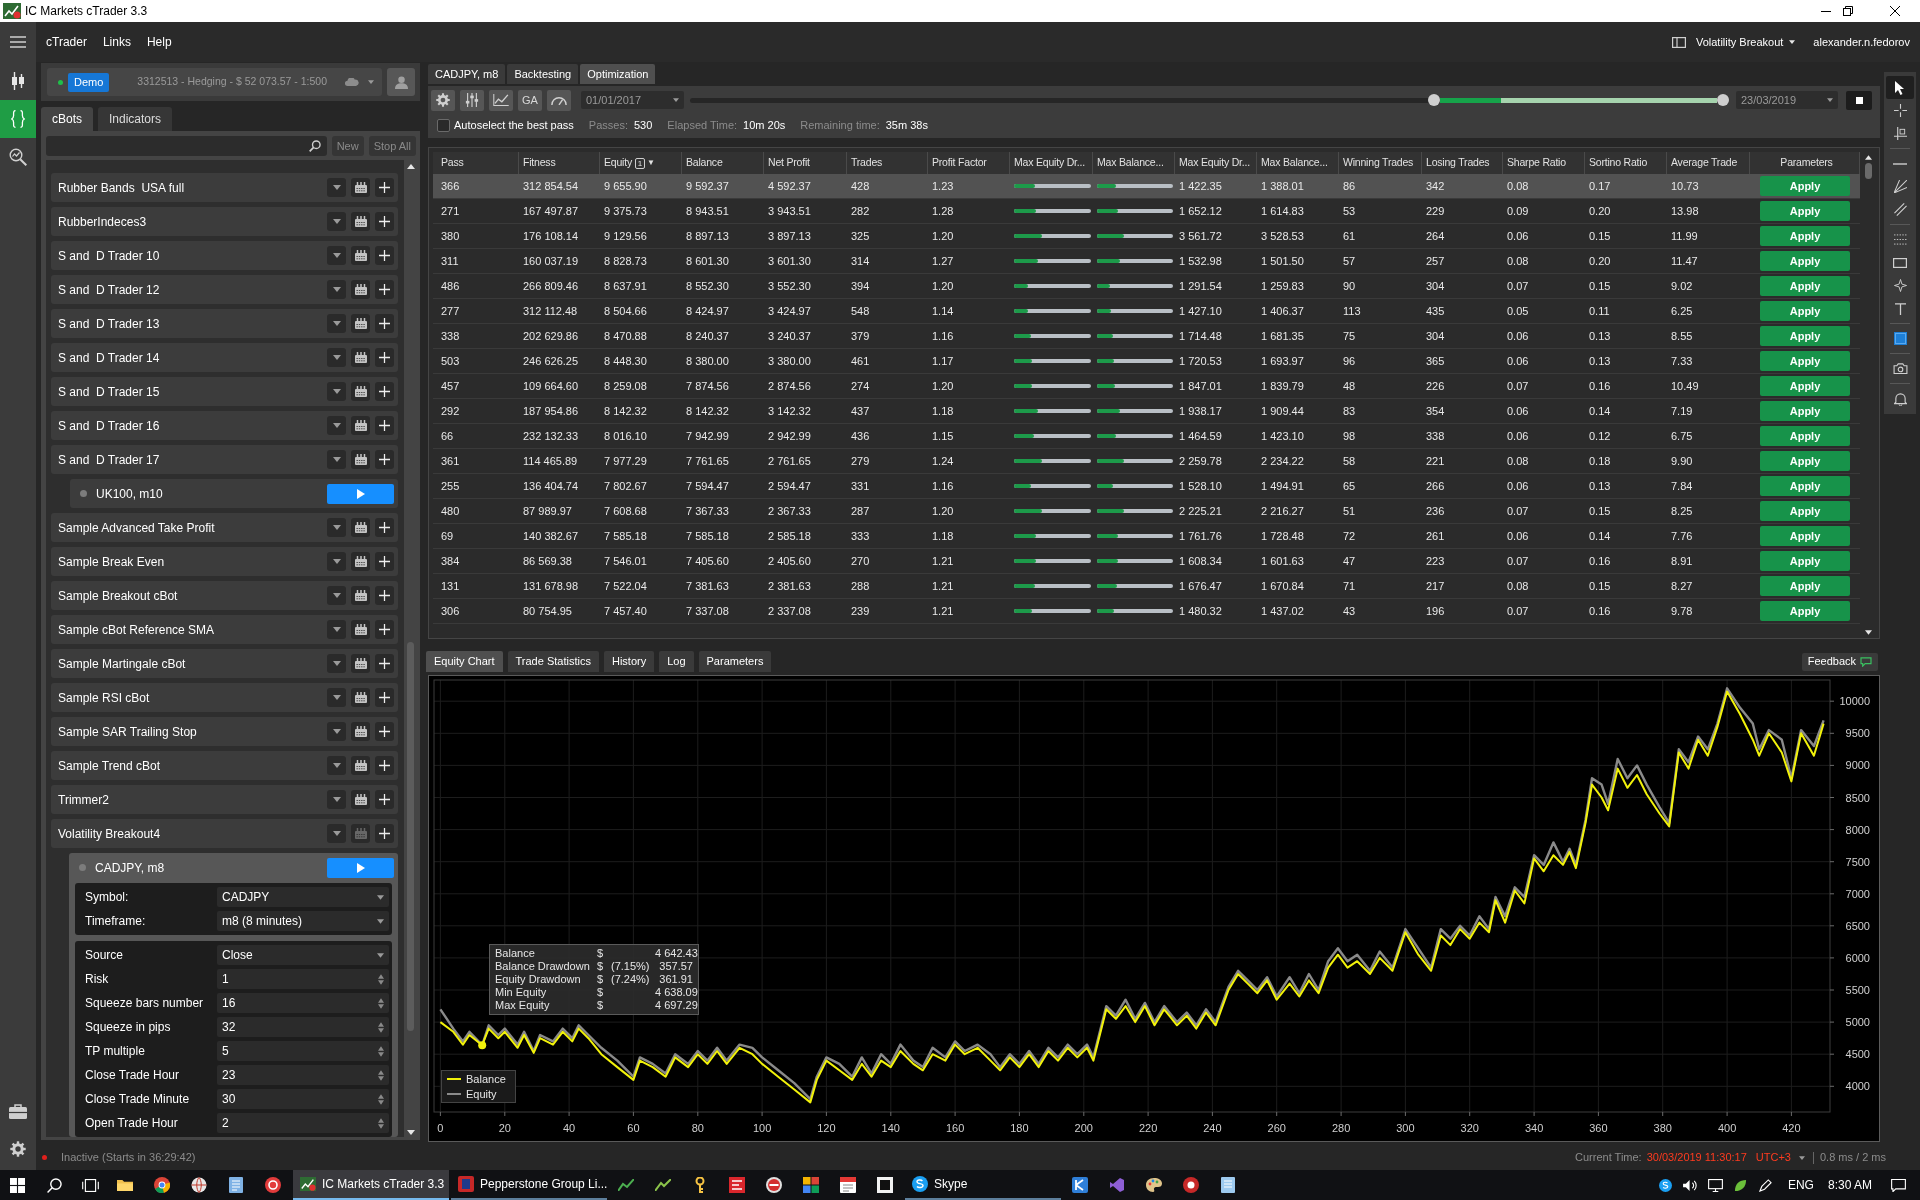 This screenshot has height=1200, width=1920. Describe the element at coordinates (1458, 163) in the screenshot. I see `column-header: Losing Trades` at that location.